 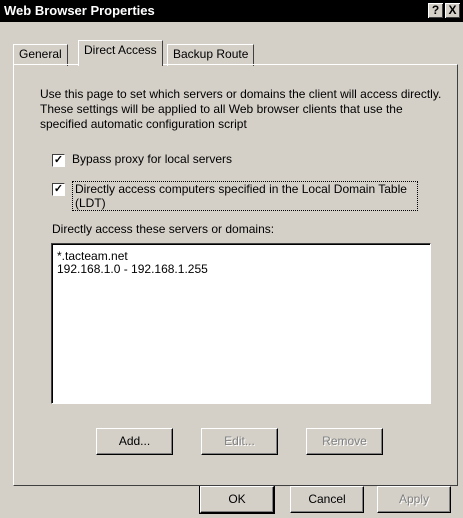 What do you see at coordinates (211, 55) in the screenshot?
I see `tab-backup-route: Backup Route` at bounding box center [211, 55].